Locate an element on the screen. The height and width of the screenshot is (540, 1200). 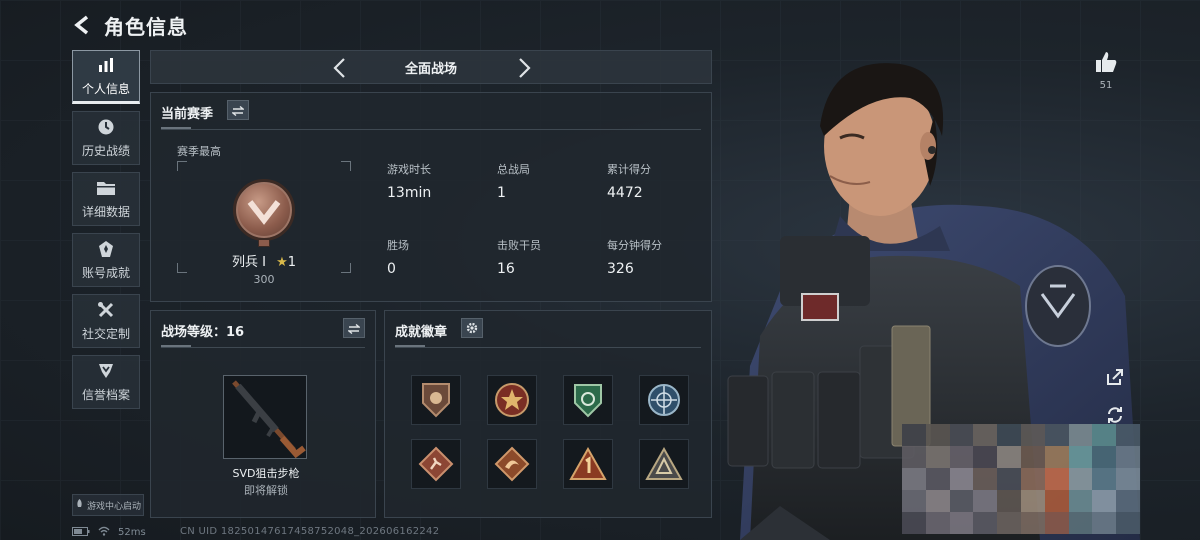
weapon-status: 即将解锁 is located at coordinates (266, 490).